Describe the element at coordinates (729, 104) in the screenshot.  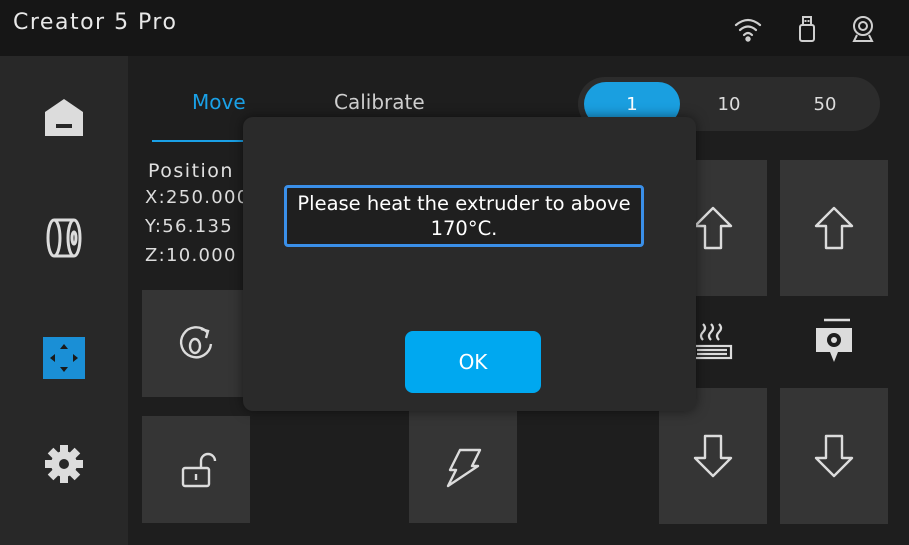
I see `step-option-10: 10` at that location.